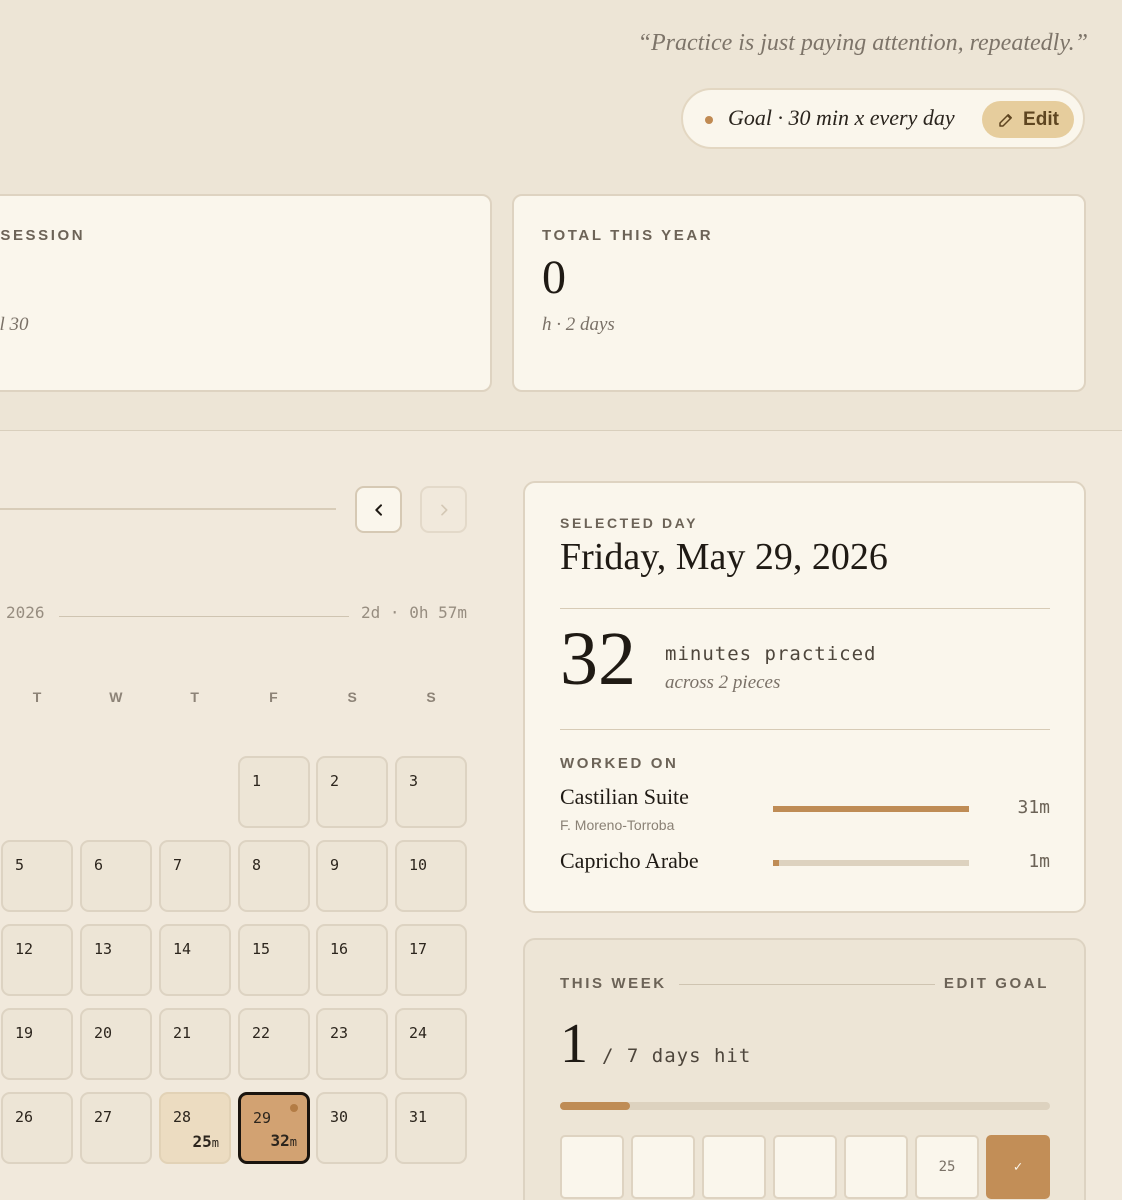  Describe the element at coordinates (103, 949) in the screenshot. I see `day-number: 13` at that location.